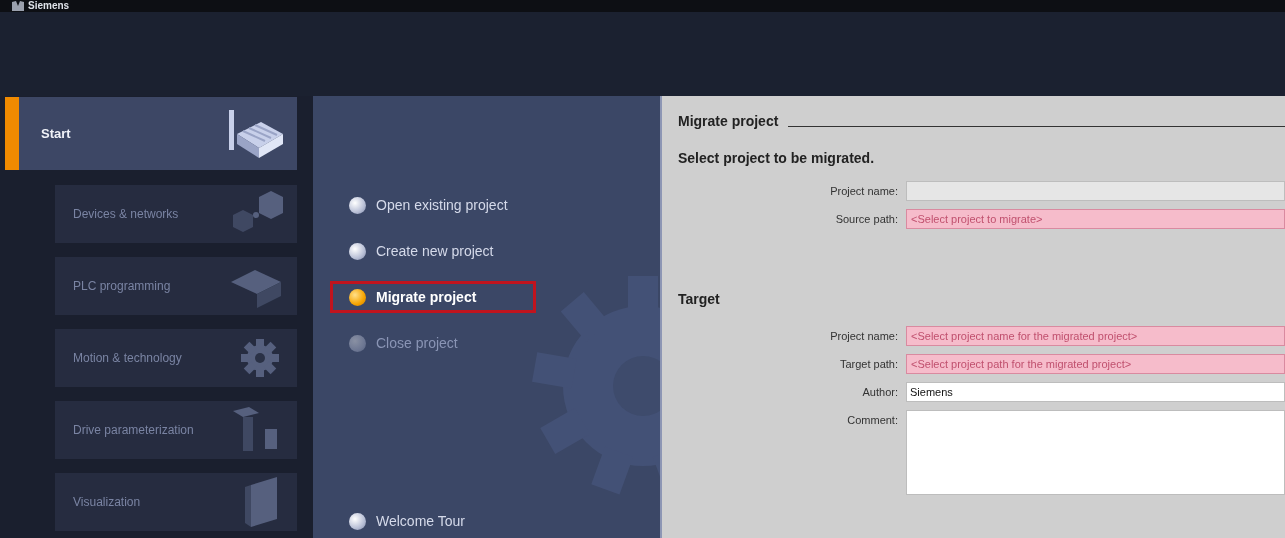  What do you see at coordinates (1095, 336) in the screenshot?
I see `input-field: <Select project name for the migrated project>` at bounding box center [1095, 336].